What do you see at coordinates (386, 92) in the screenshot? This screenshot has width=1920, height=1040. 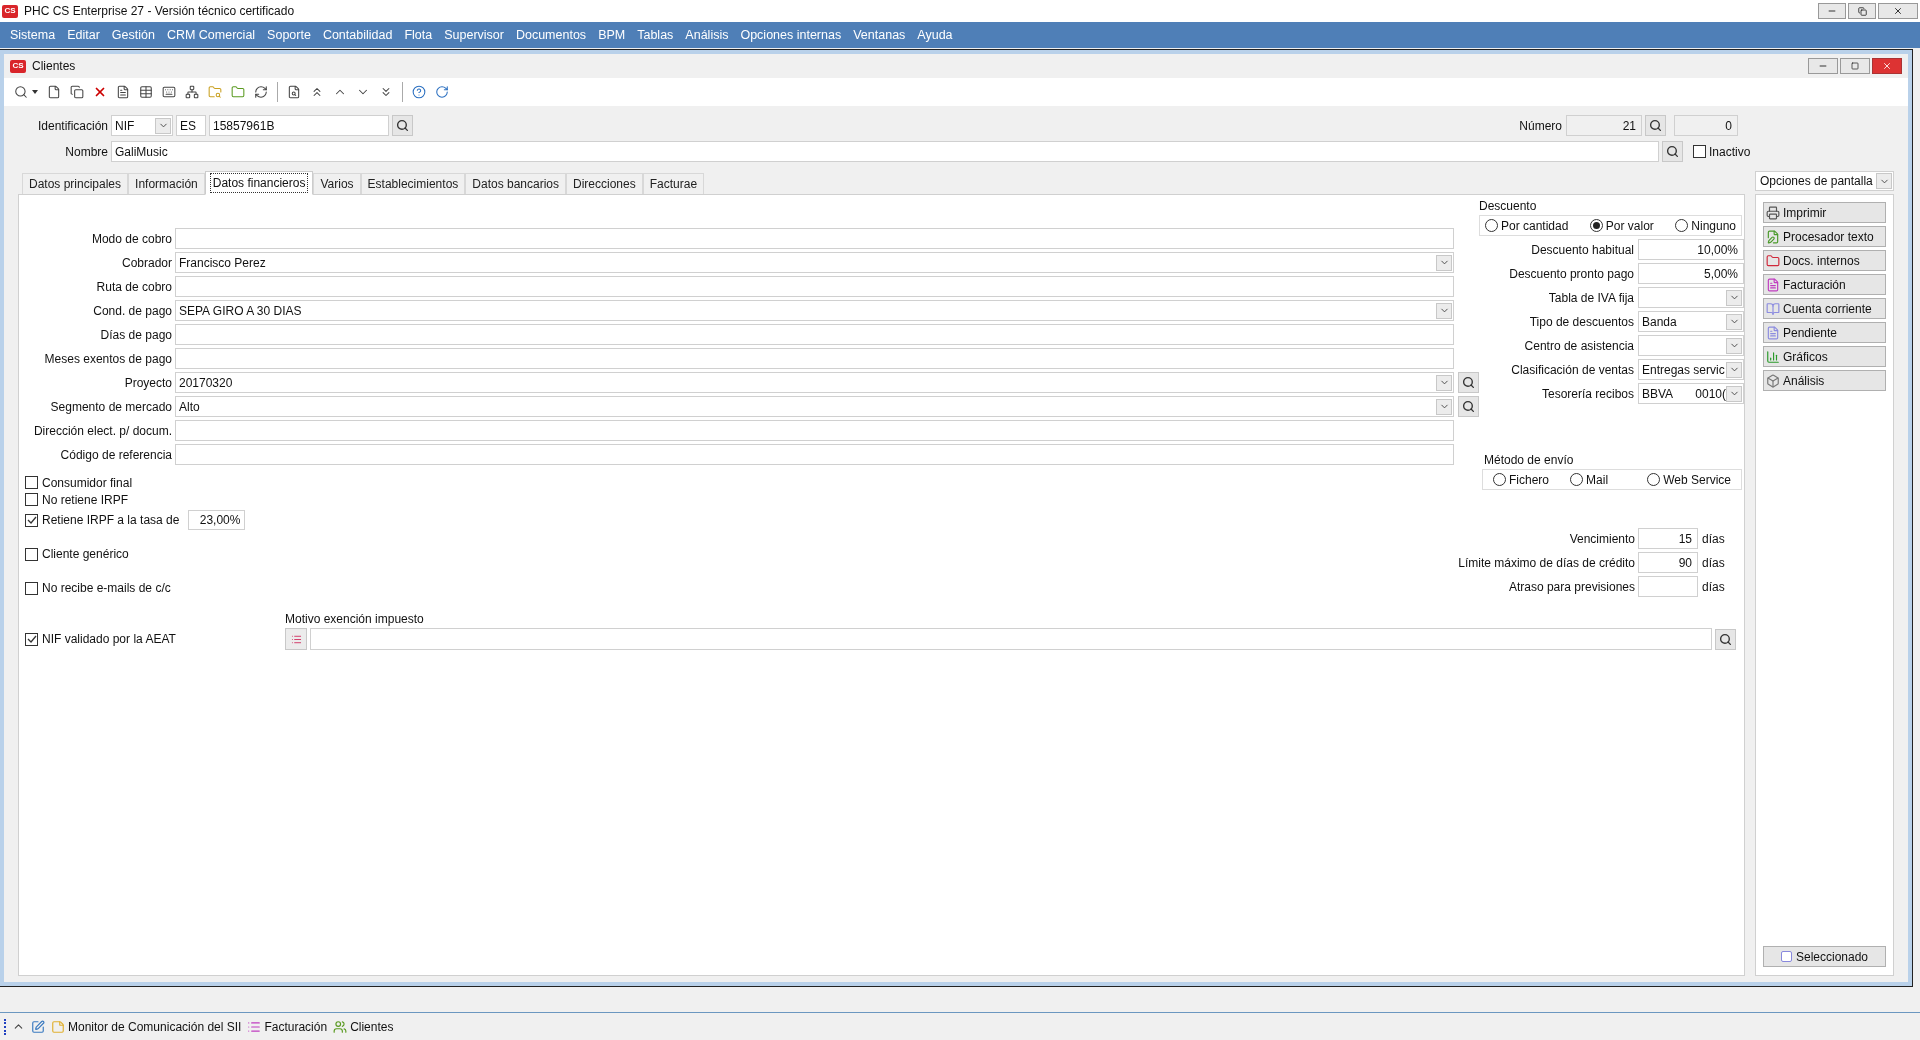 I see `last-icon` at bounding box center [386, 92].